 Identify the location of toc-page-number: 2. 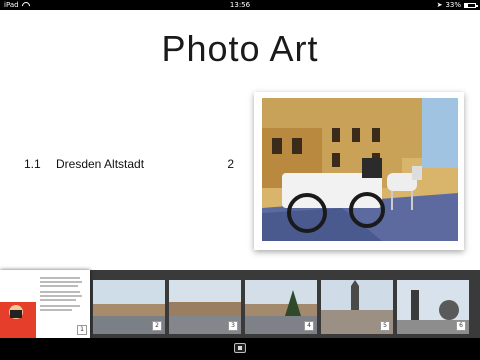
(230, 164).